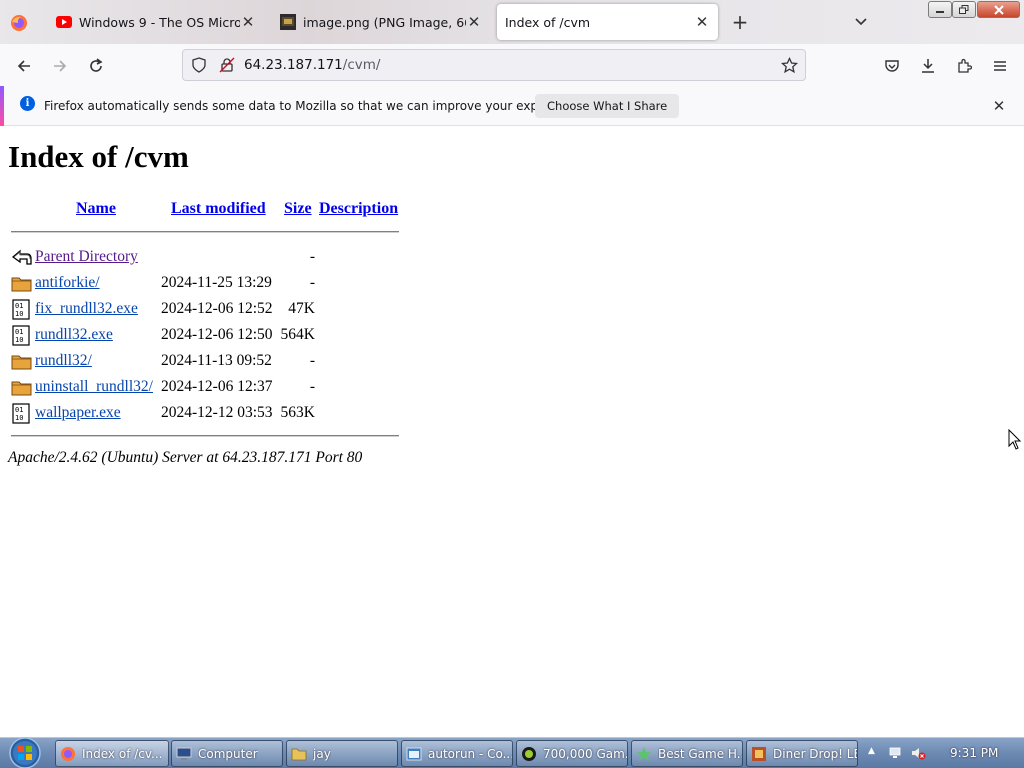 The height and width of the screenshot is (768, 1024). I want to click on binary-file-icon: 01 10, so click(21, 335).